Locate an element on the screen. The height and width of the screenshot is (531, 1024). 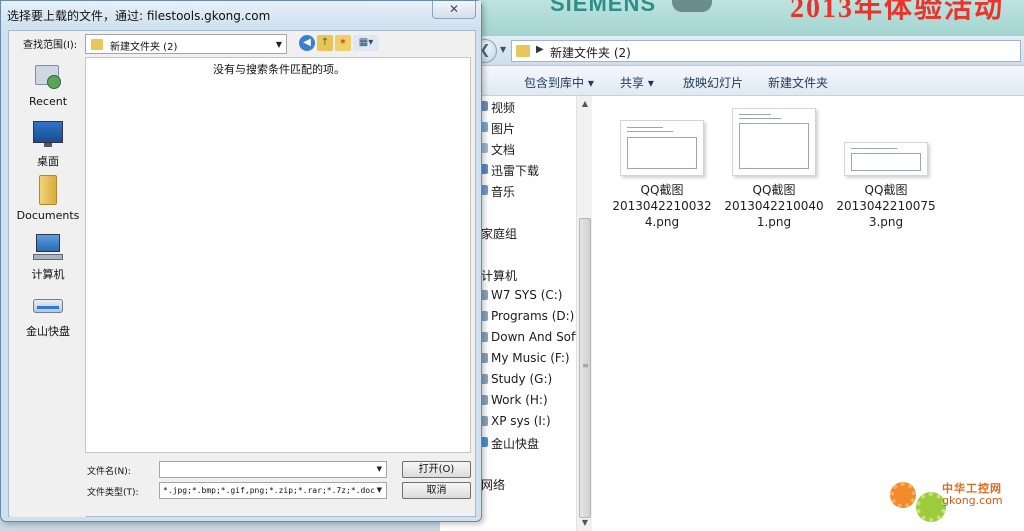
file-name-line: 2013042210040 is located at coordinates (774, 206).